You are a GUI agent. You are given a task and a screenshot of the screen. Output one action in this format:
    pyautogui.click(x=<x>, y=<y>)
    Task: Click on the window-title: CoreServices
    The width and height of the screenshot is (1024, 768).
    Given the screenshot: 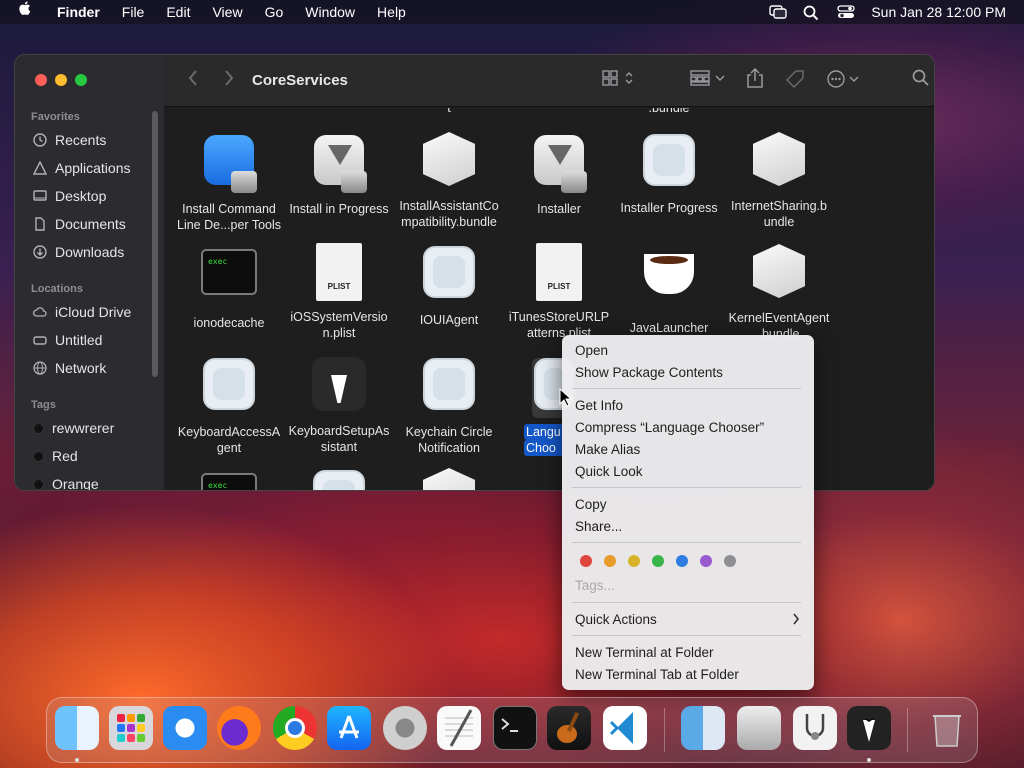 What is the action you would take?
    pyautogui.click(x=300, y=80)
    